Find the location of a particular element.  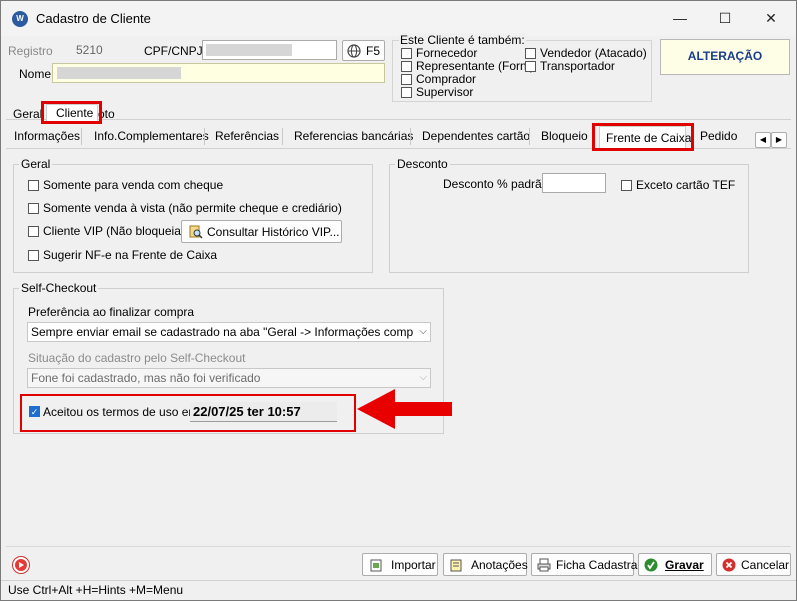

minimize-button: — is located at coordinates (680, 18).